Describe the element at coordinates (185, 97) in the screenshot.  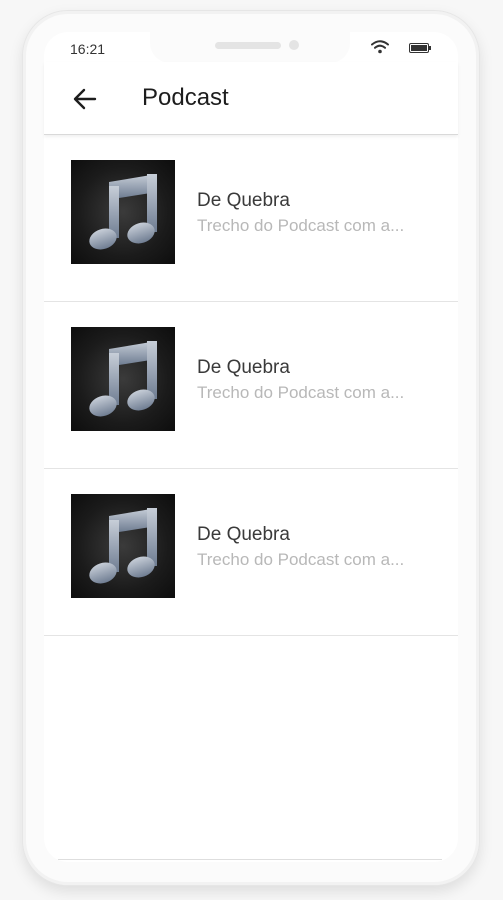
I see `page-title: Podcast` at that location.